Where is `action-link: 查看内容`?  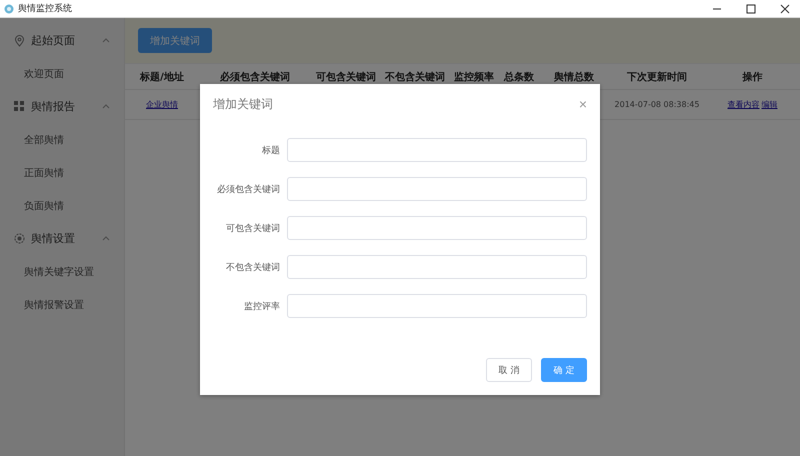
action-link: 查看内容 is located at coordinates (744, 104).